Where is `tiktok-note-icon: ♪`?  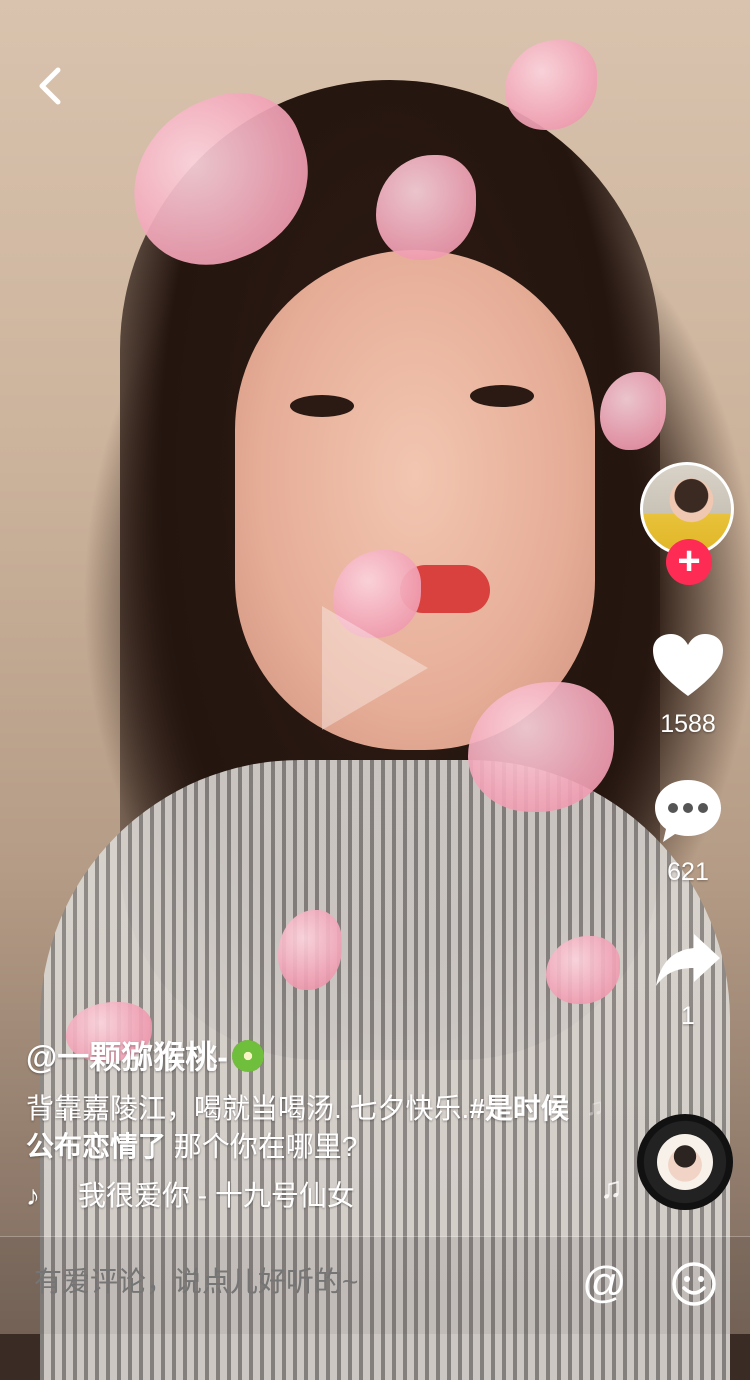
tiktok-note-icon: ♪ is located at coordinates (33, 1195).